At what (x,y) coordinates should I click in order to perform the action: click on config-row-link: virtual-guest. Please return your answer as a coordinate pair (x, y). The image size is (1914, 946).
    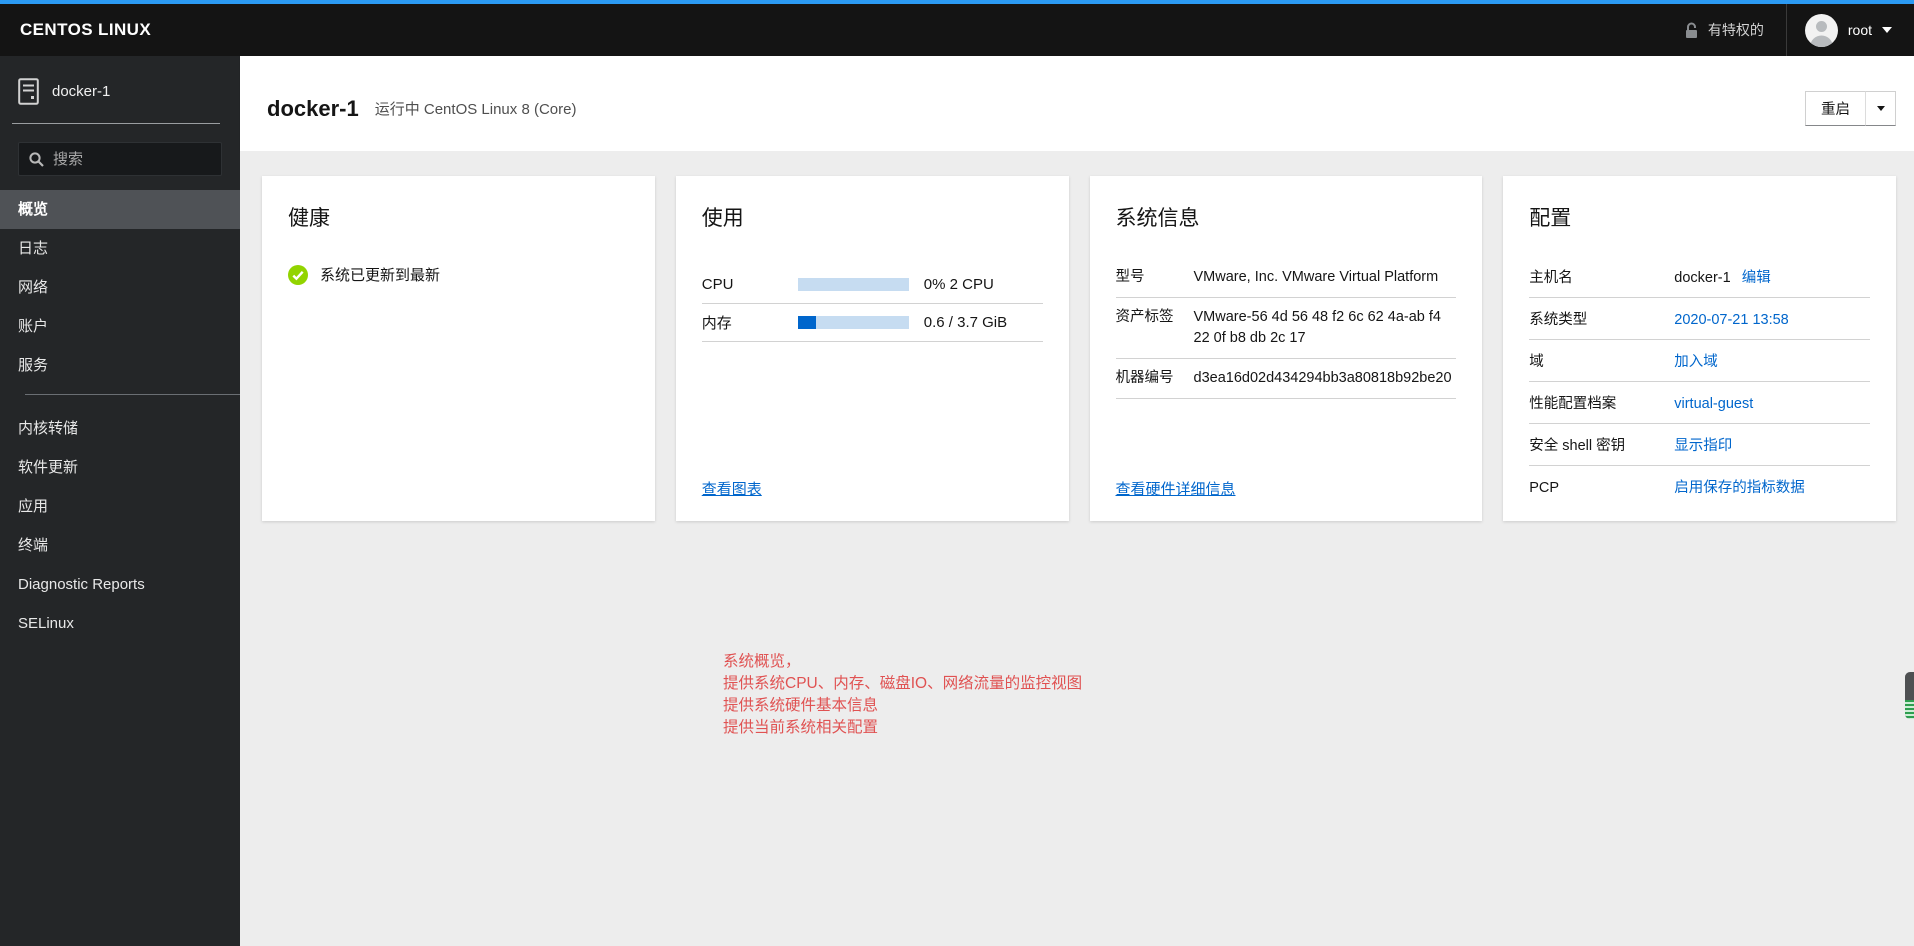
    Looking at the image, I should click on (1713, 404).